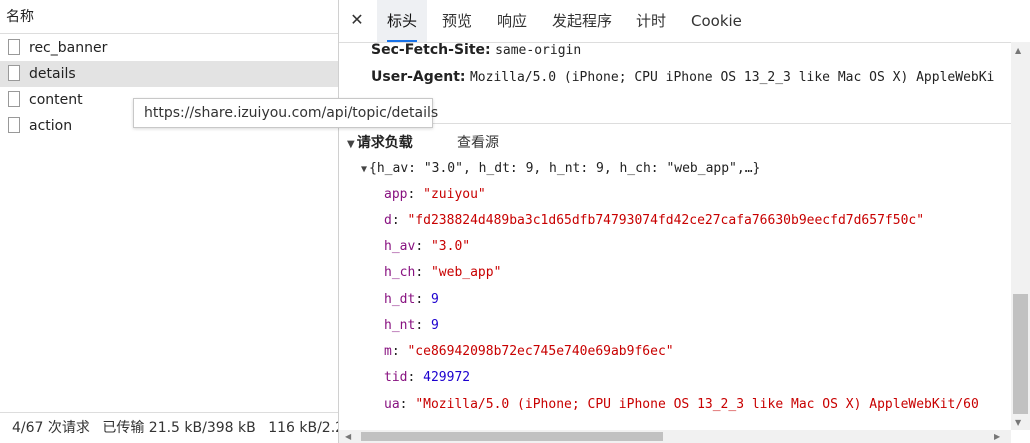 The height and width of the screenshot is (443, 1030). What do you see at coordinates (675, 436) in the screenshot?
I see `horizontal-scrollbar: ◀ ▶` at bounding box center [675, 436].